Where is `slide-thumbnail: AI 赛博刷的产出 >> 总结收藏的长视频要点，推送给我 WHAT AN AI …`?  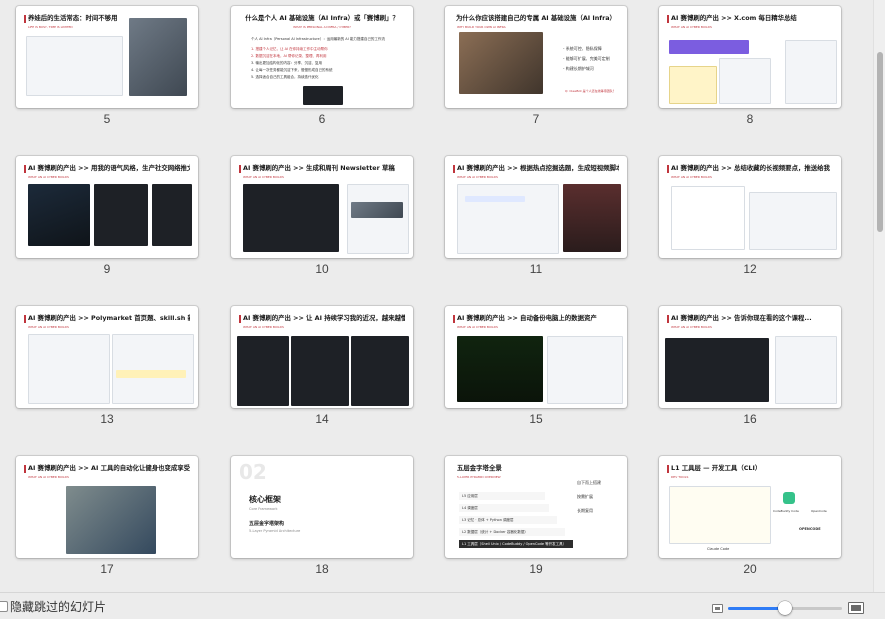 slide-thumbnail: AI 赛博刷的产出 >> 总结收藏的长视频要点，推送给我 WHAT AN AI … is located at coordinates (750, 207).